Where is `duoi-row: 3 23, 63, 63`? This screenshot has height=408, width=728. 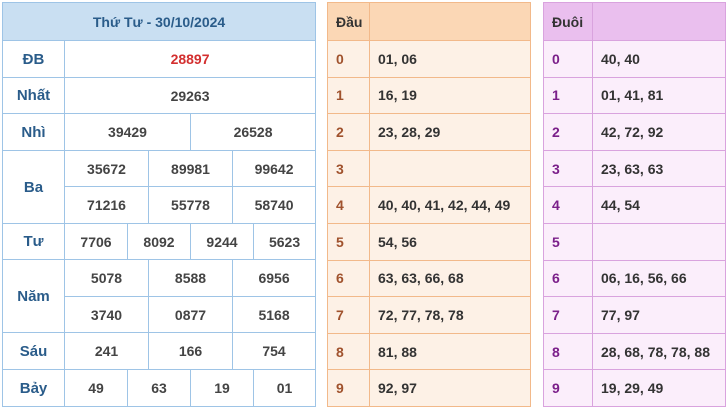
duoi-row: 3 23, 63, 63 is located at coordinates (634, 168).